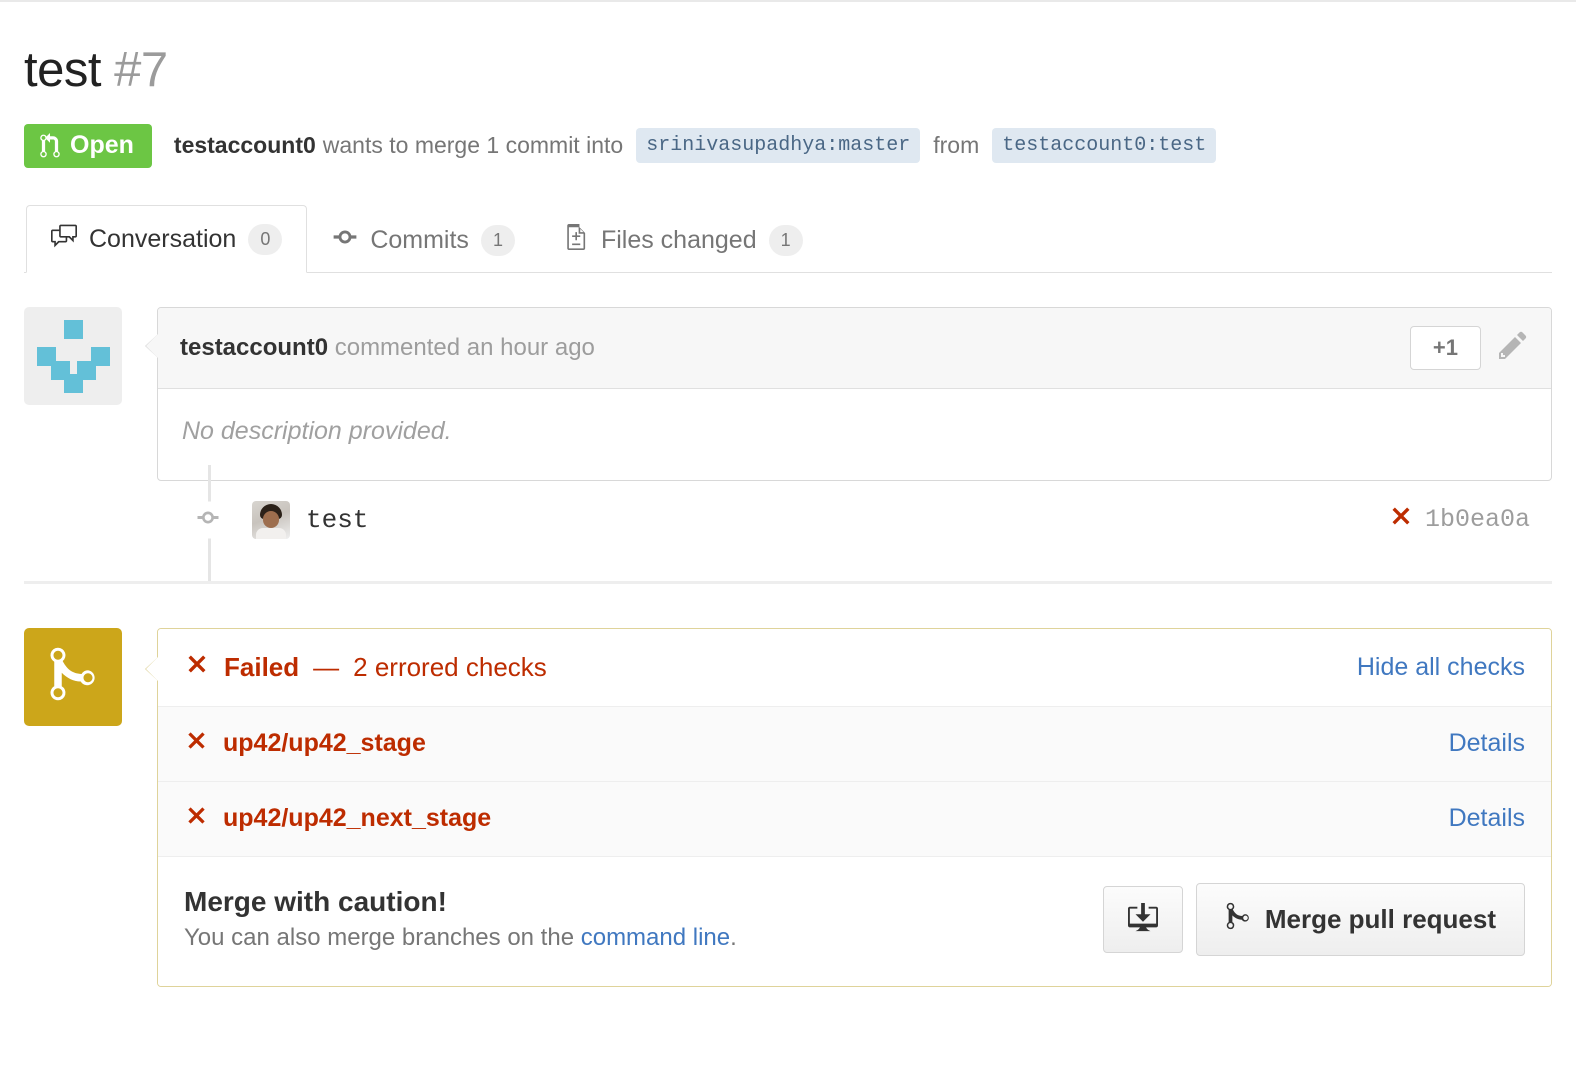  Describe the element at coordinates (1513, 347) in the screenshot. I see `pencil-icon` at that location.